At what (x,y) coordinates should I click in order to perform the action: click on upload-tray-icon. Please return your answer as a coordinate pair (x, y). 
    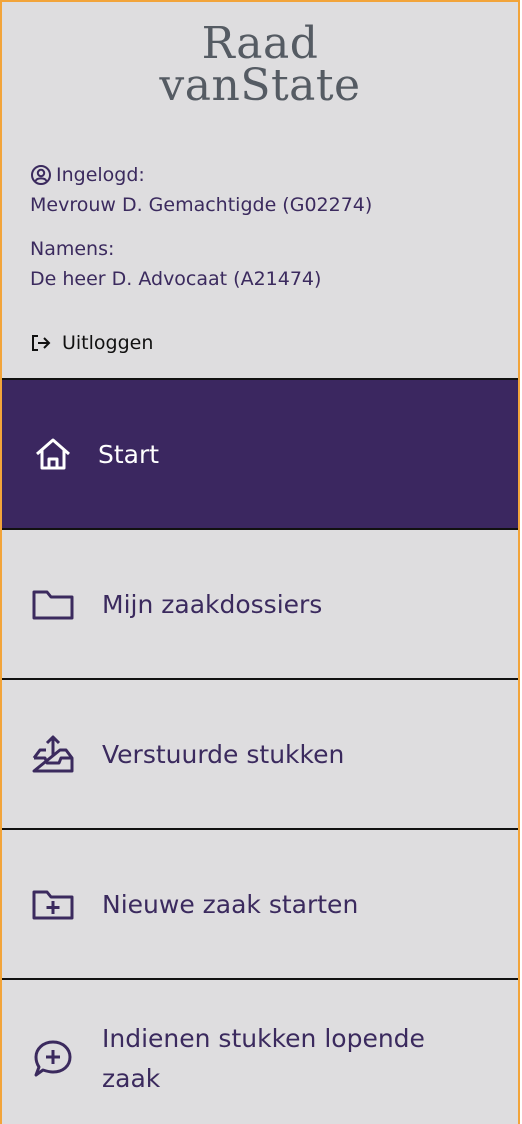
    Looking at the image, I should click on (53, 754).